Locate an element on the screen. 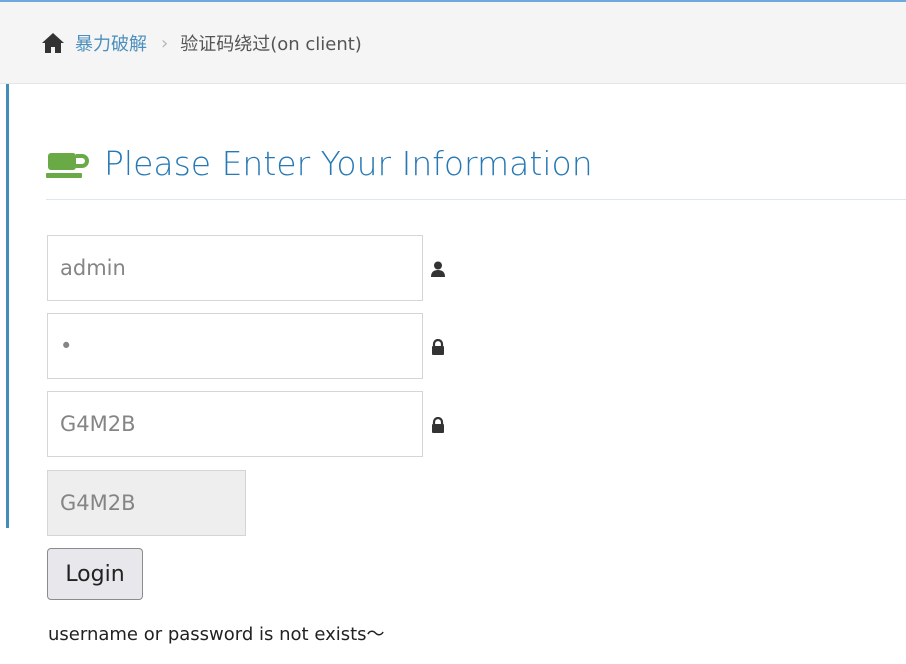 The height and width of the screenshot is (664, 906). captcha-display: G4M2B is located at coordinates (146, 503).